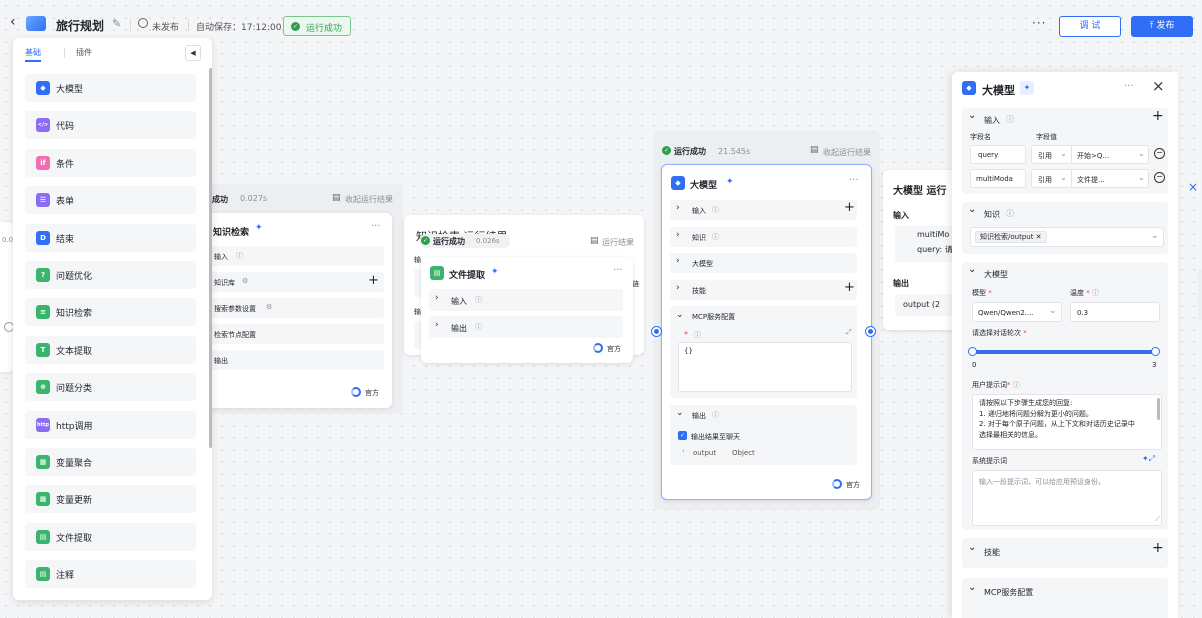  Describe the element at coordinates (110, 88) in the screenshot. I see `palette-item: ◆ 大模型` at that location.